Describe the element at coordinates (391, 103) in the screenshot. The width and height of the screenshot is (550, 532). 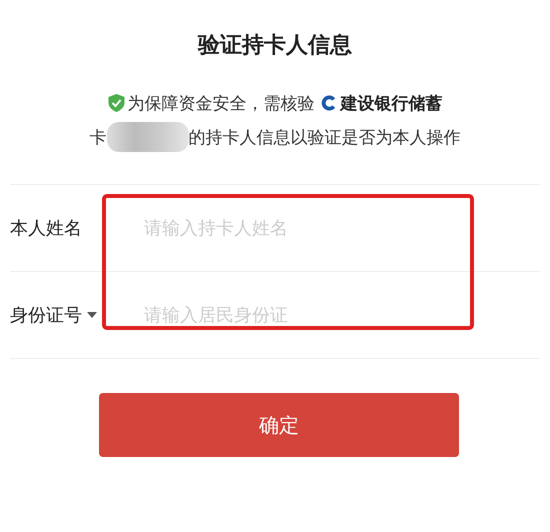
I see `bank-name: 建设银行储蓄` at that location.